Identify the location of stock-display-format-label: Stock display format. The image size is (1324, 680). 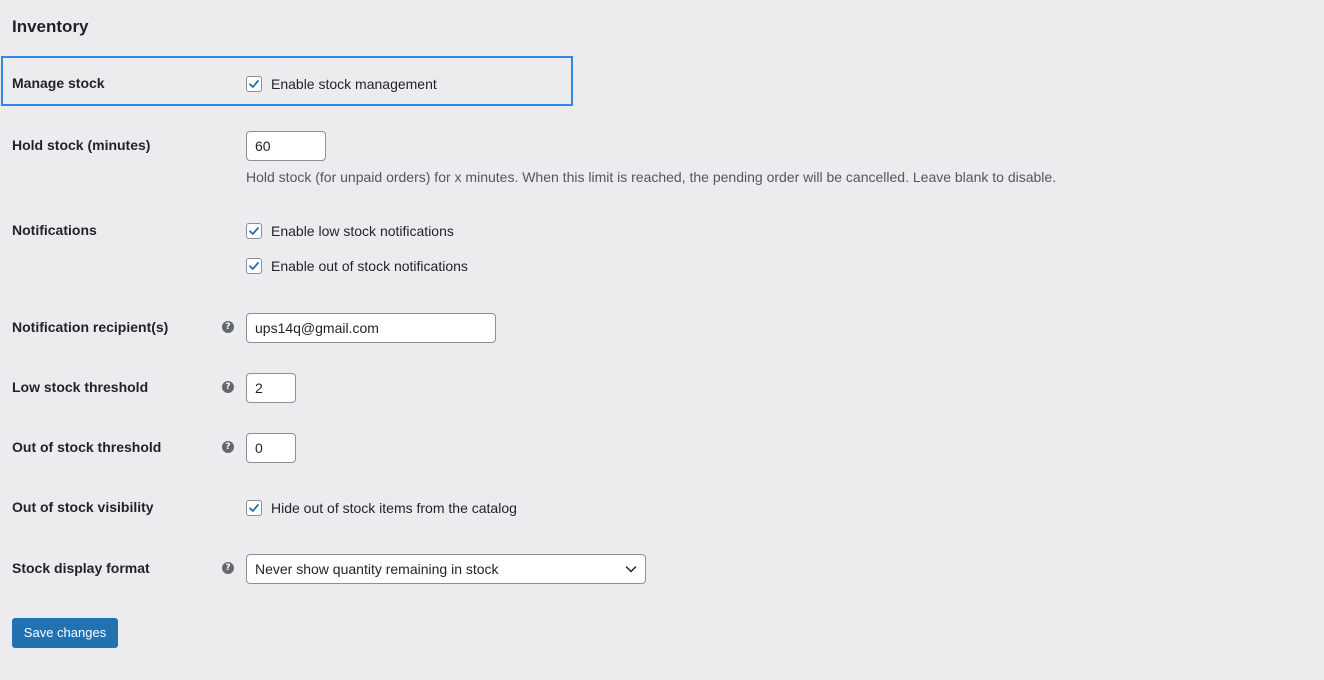
(81, 568).